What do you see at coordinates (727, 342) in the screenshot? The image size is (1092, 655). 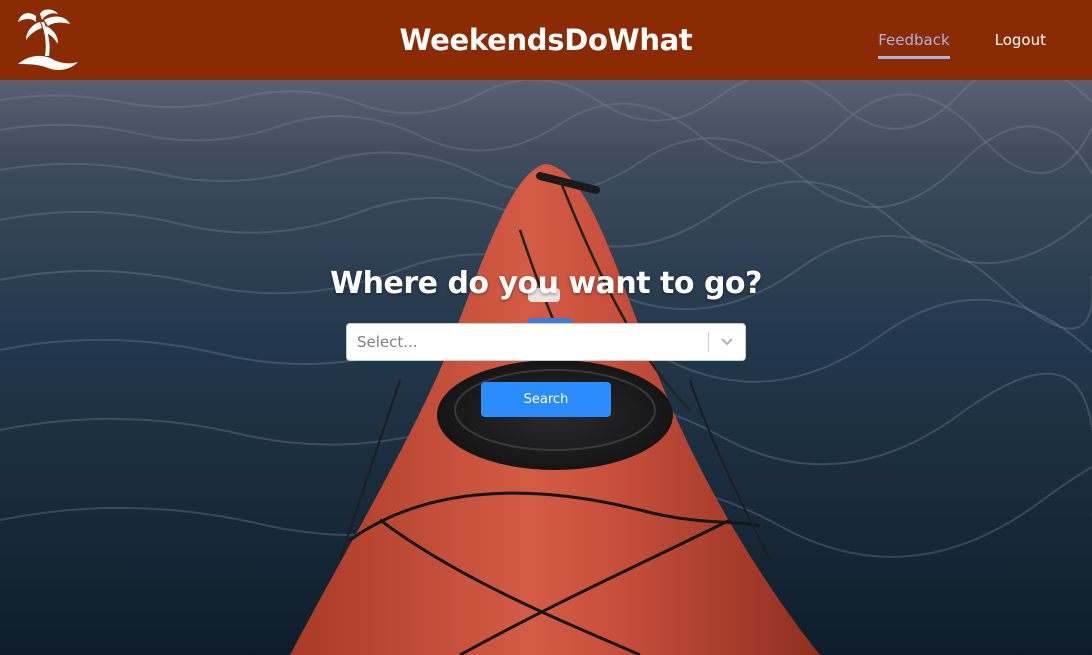 I see `chevron-down-icon` at bounding box center [727, 342].